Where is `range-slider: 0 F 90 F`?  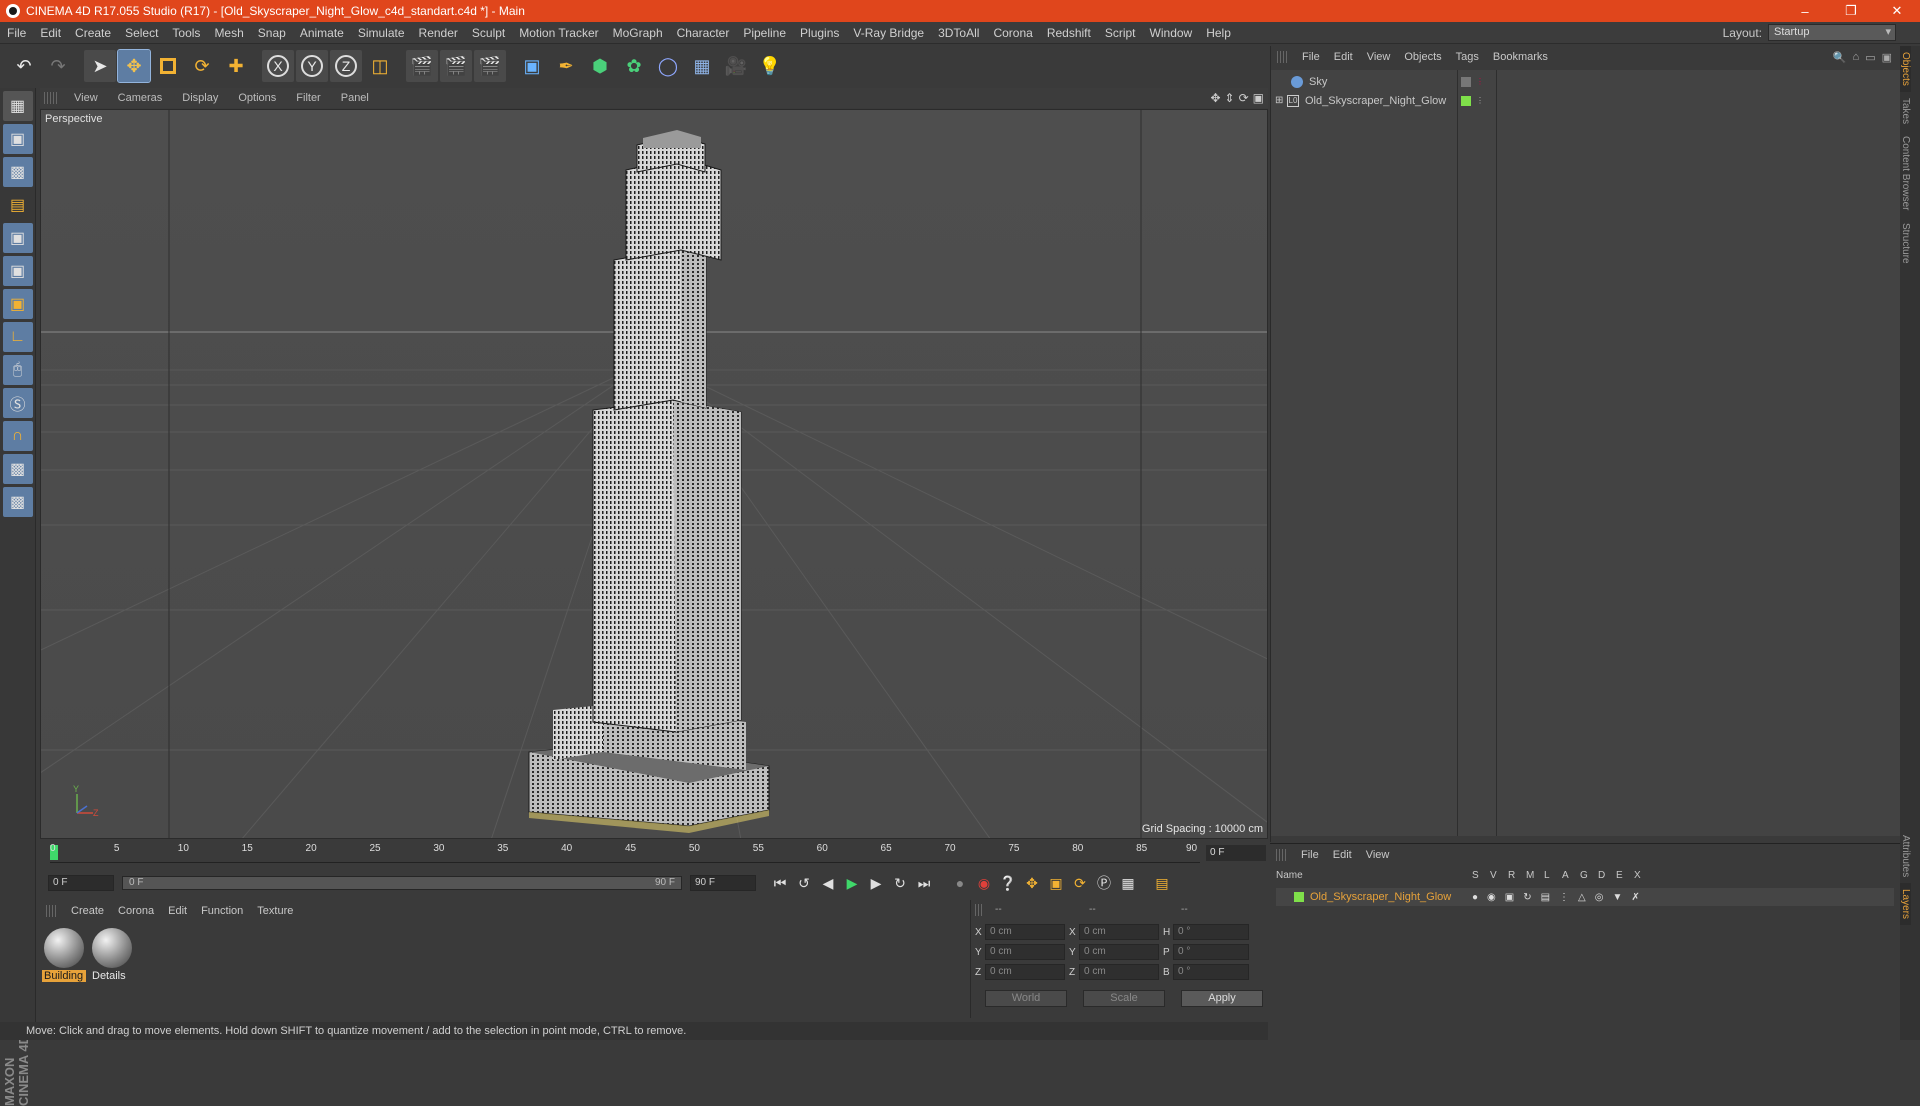
range-slider: 0 F 90 F is located at coordinates (402, 883).